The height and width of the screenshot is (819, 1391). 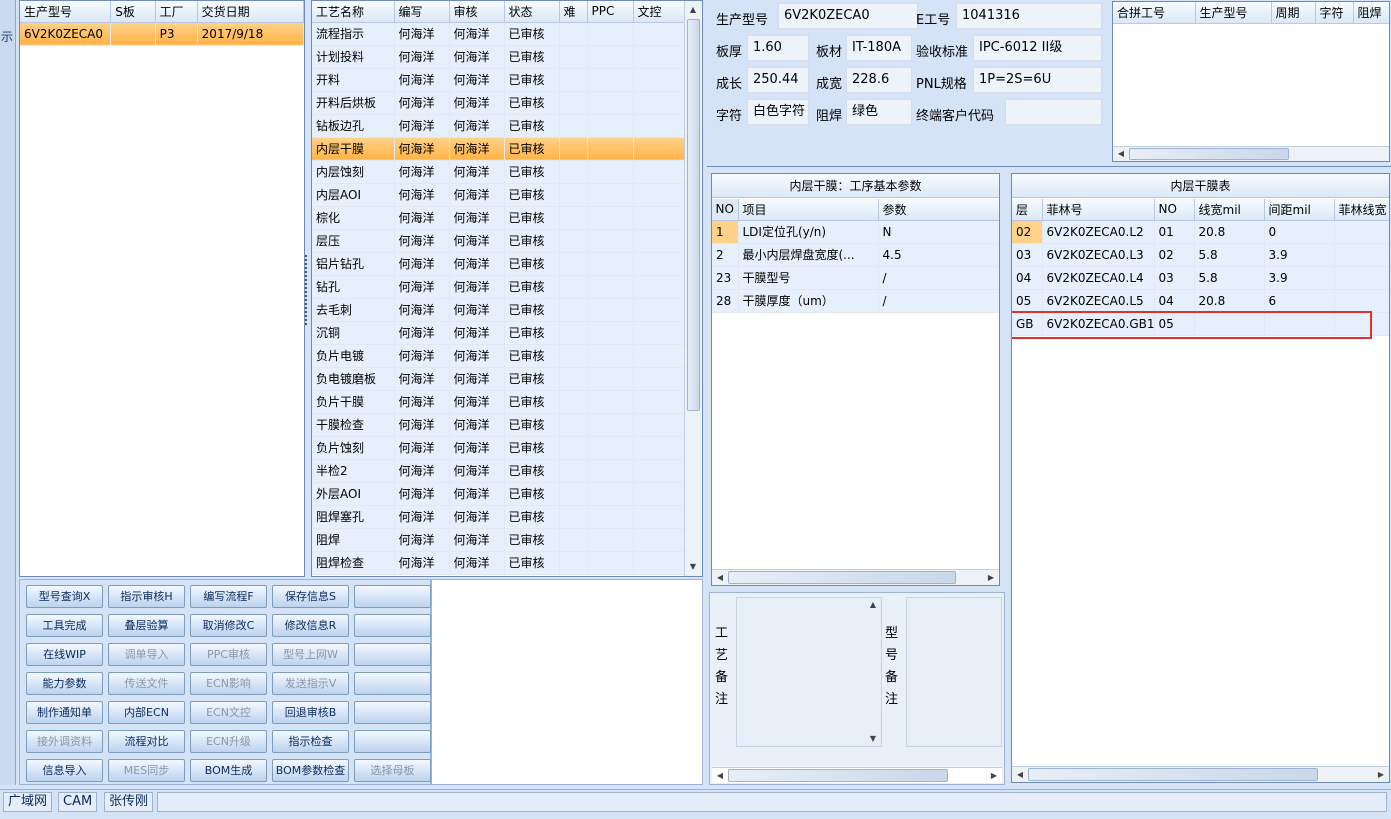 What do you see at coordinates (176, 12) in the screenshot?
I see `order-col-header: 工厂` at bounding box center [176, 12].